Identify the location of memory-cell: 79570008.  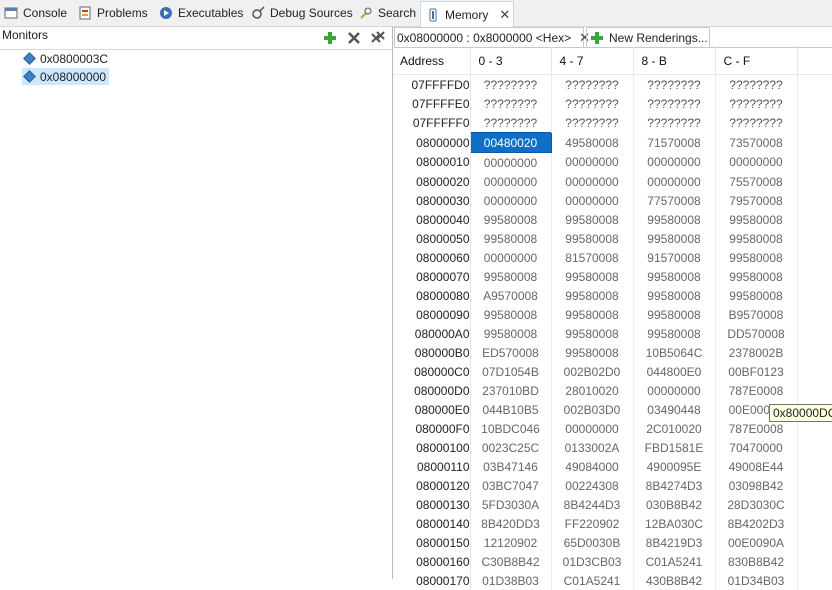
(756, 200).